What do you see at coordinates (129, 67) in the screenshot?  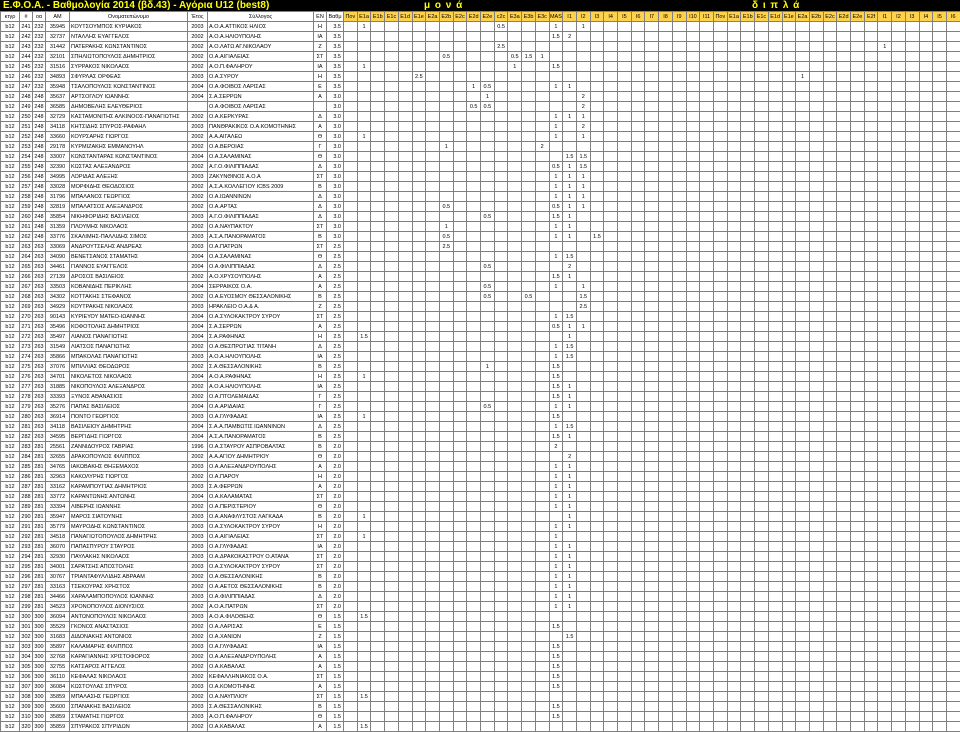 I see `player-name-cell: ΣΥΡΡΑΚΟΣ ΝΙΚΟΛΑΟΣ` at bounding box center [129, 67].